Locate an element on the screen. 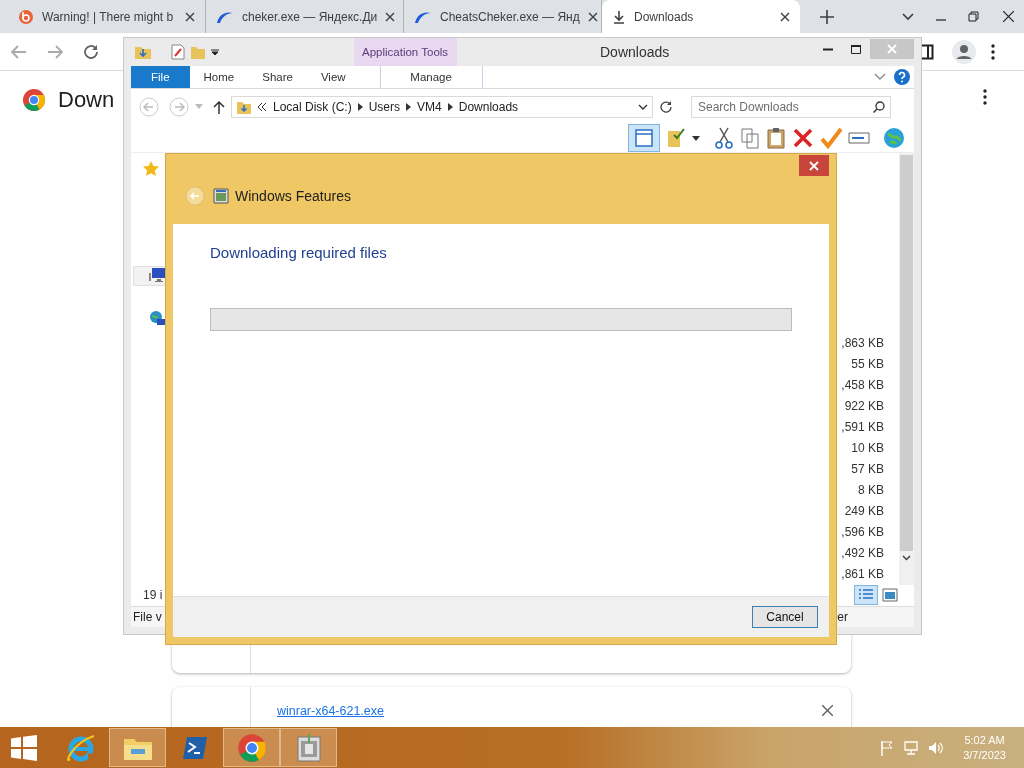 This screenshot has width=1024, height=768. ribbon-tab: Home is located at coordinates (219, 77).